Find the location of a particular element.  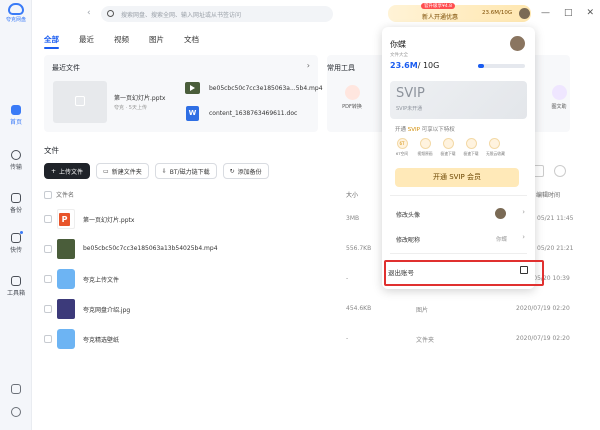

popup-username: 你蝶 is located at coordinates (398, 44).